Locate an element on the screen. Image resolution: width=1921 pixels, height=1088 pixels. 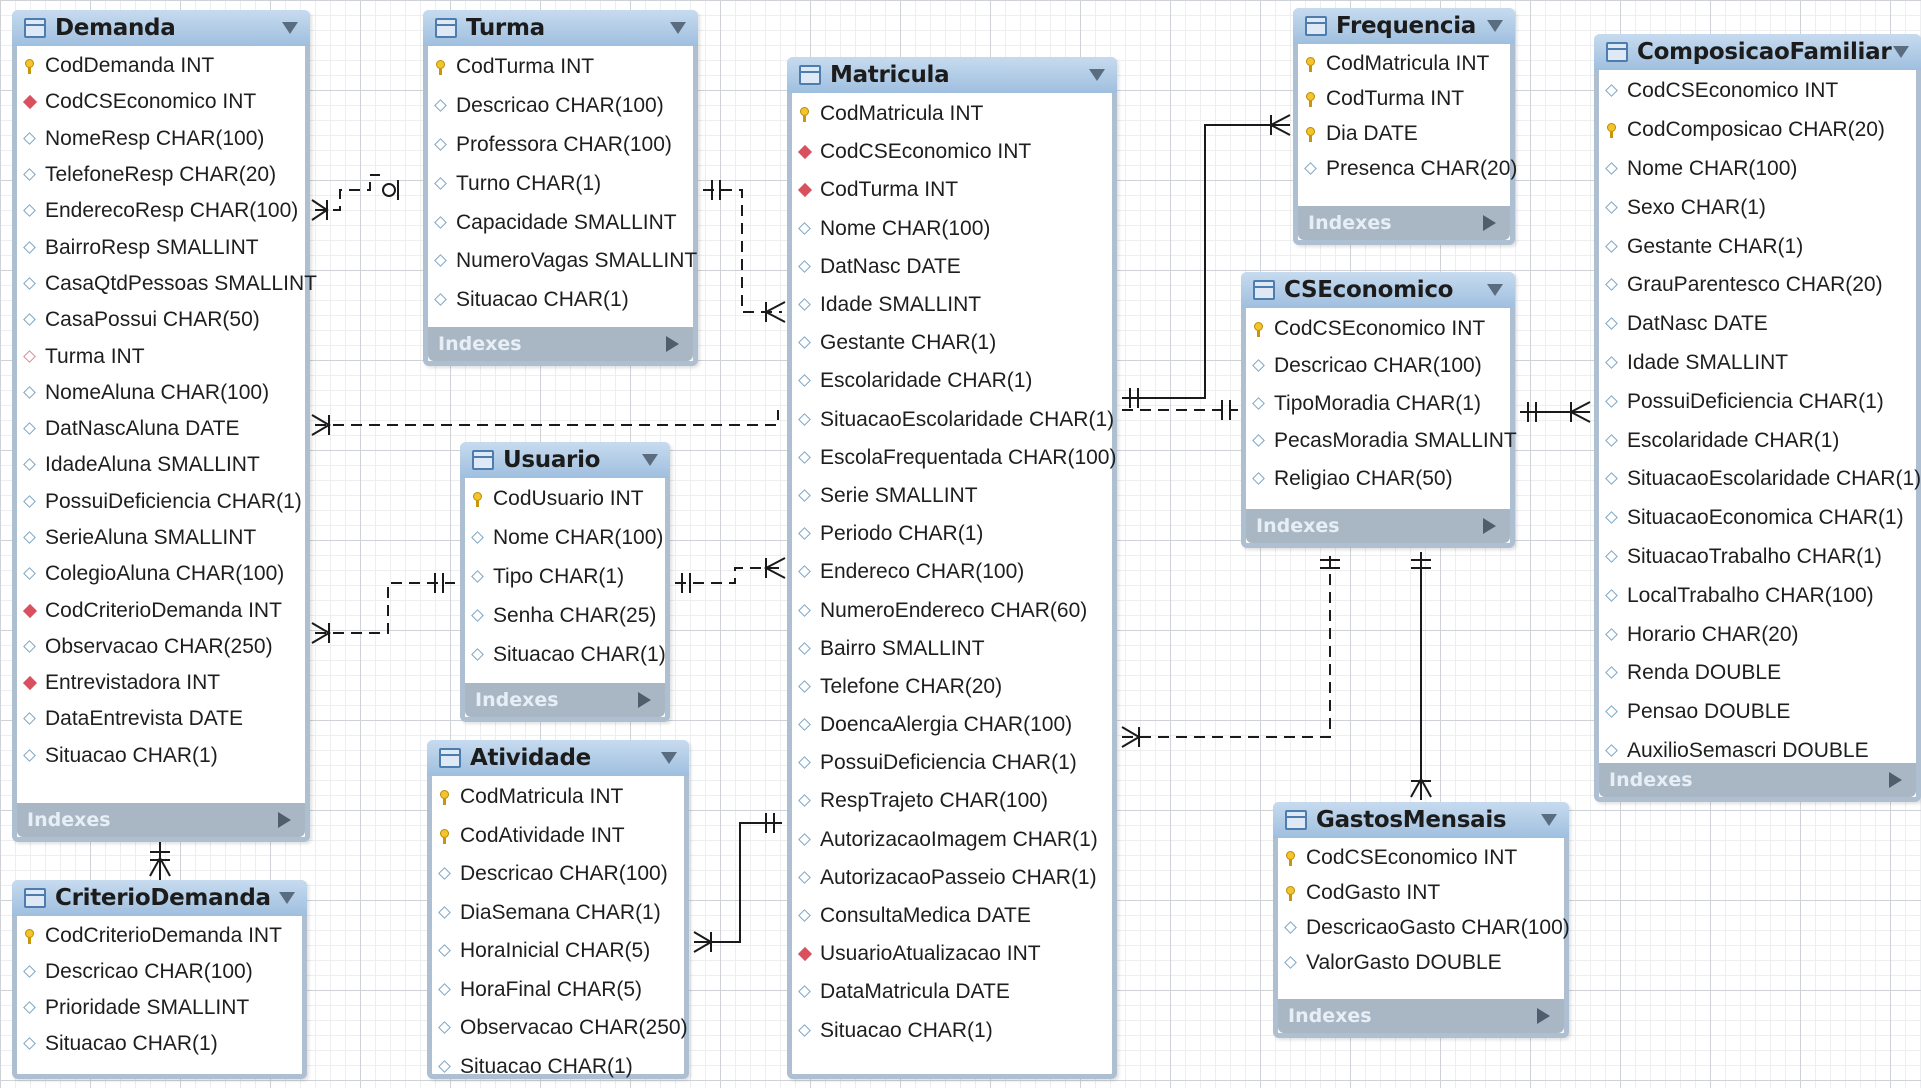
column-row: Entrevistadora INT is located at coordinates (161, 683).